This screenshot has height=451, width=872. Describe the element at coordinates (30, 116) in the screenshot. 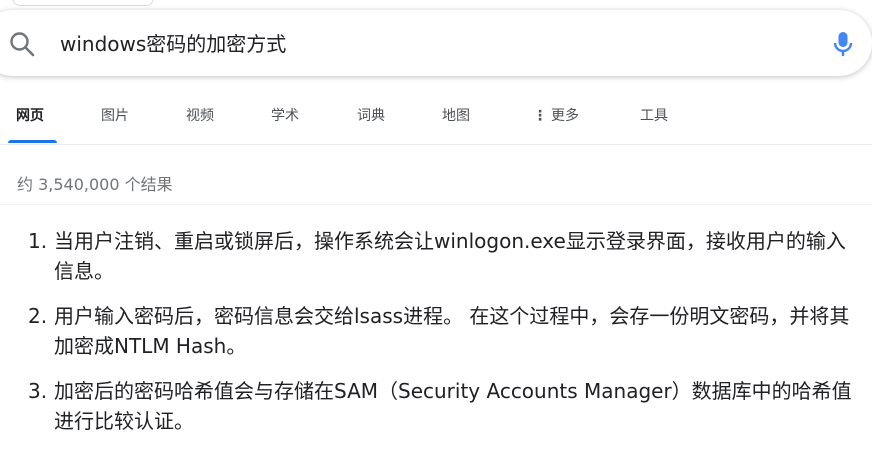

I see `tab-web: 网页` at that location.